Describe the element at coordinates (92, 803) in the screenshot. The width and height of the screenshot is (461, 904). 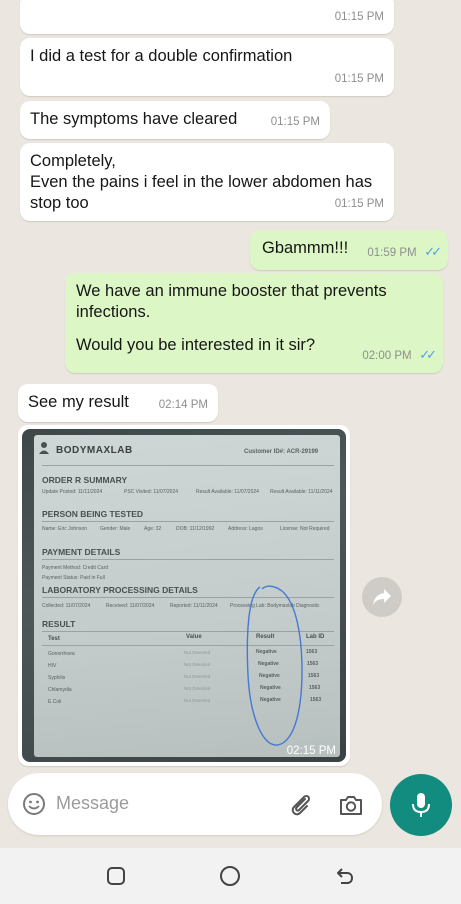
I see `message-input: Message` at that location.